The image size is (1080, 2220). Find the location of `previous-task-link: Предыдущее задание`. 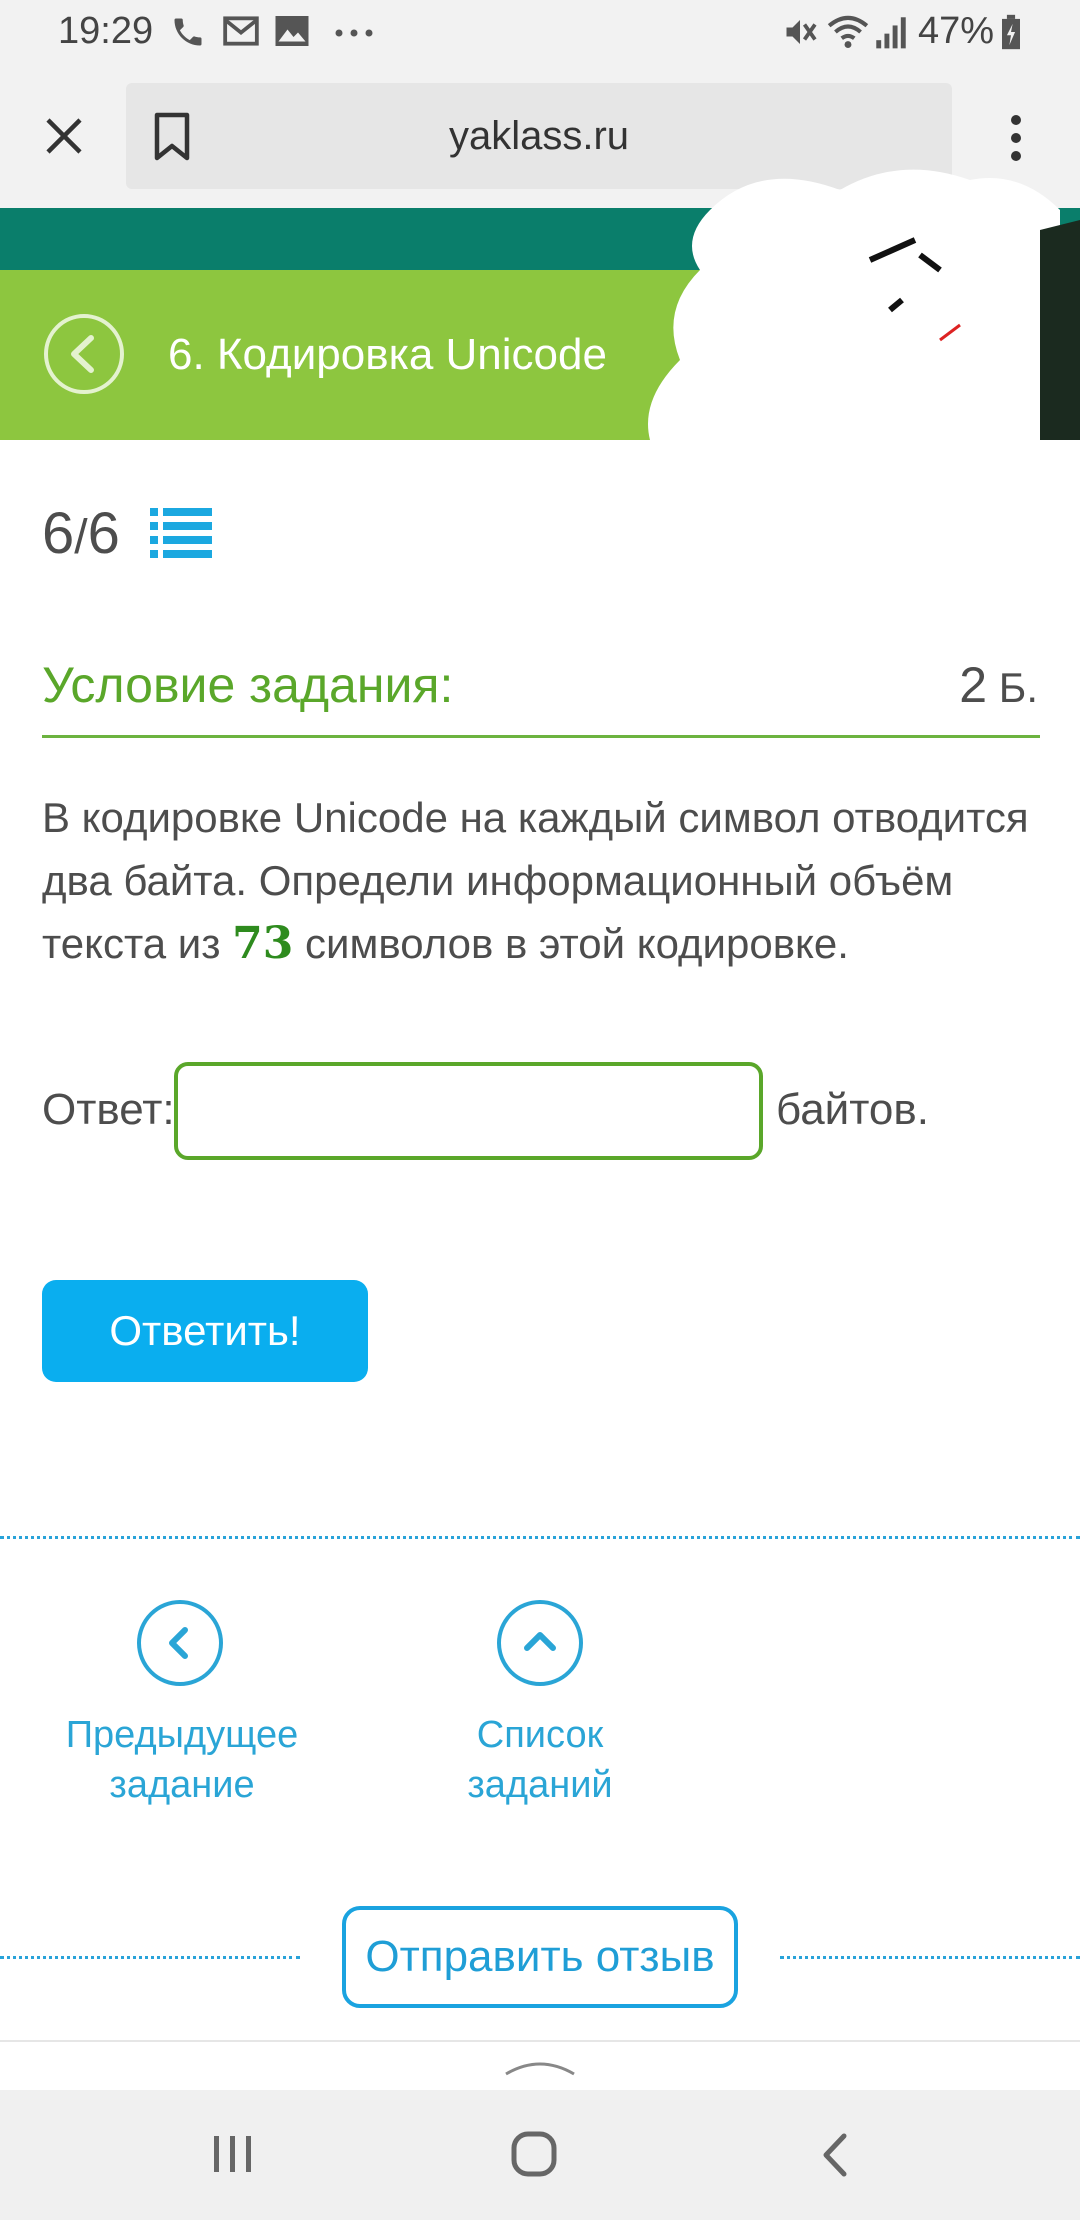

previous-task-link: Предыдущее задание is located at coordinates (182, 1710).